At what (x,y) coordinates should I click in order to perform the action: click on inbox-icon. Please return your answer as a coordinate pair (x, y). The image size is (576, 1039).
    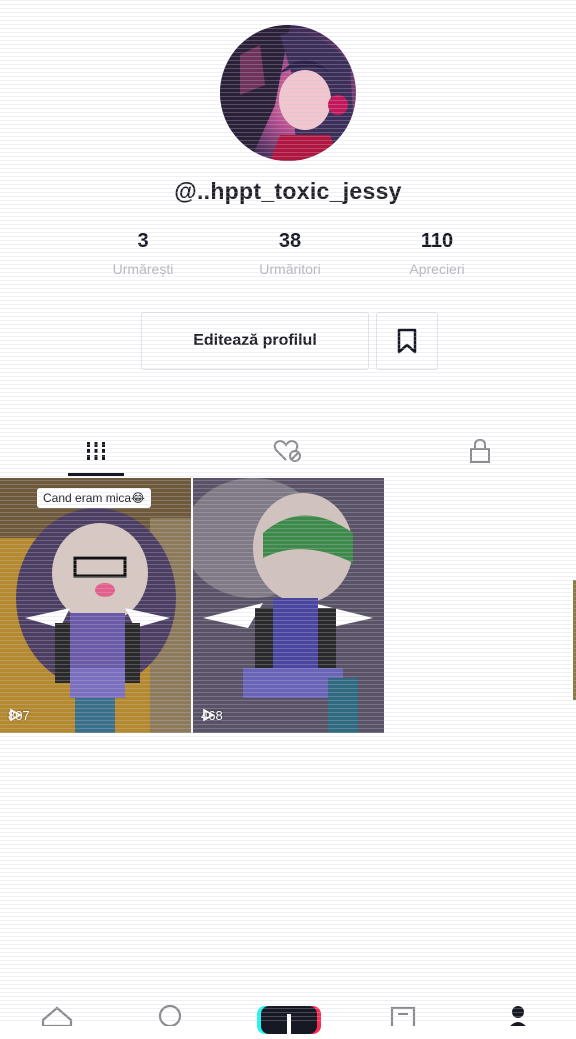
    Looking at the image, I should click on (403, 1016).